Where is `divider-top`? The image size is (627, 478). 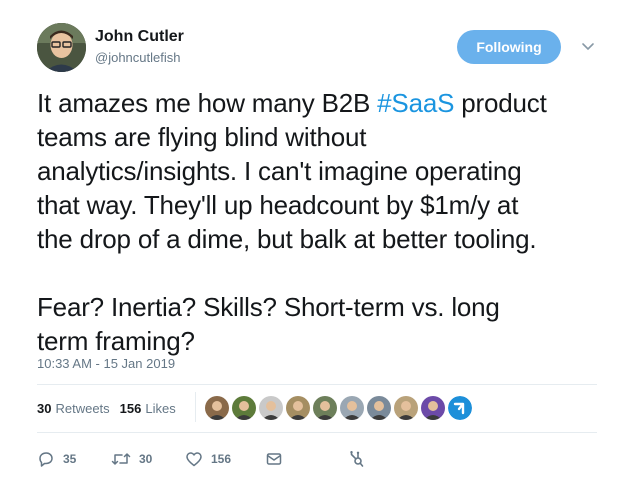 divider-top is located at coordinates (317, 384).